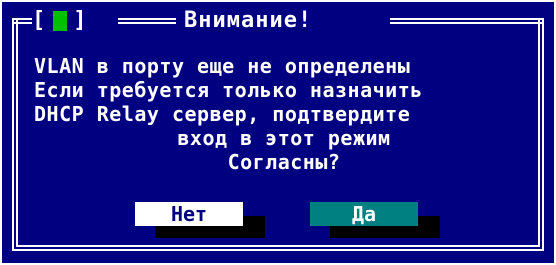 The image size is (556, 265). I want to click on close-icon, so click(60, 21).